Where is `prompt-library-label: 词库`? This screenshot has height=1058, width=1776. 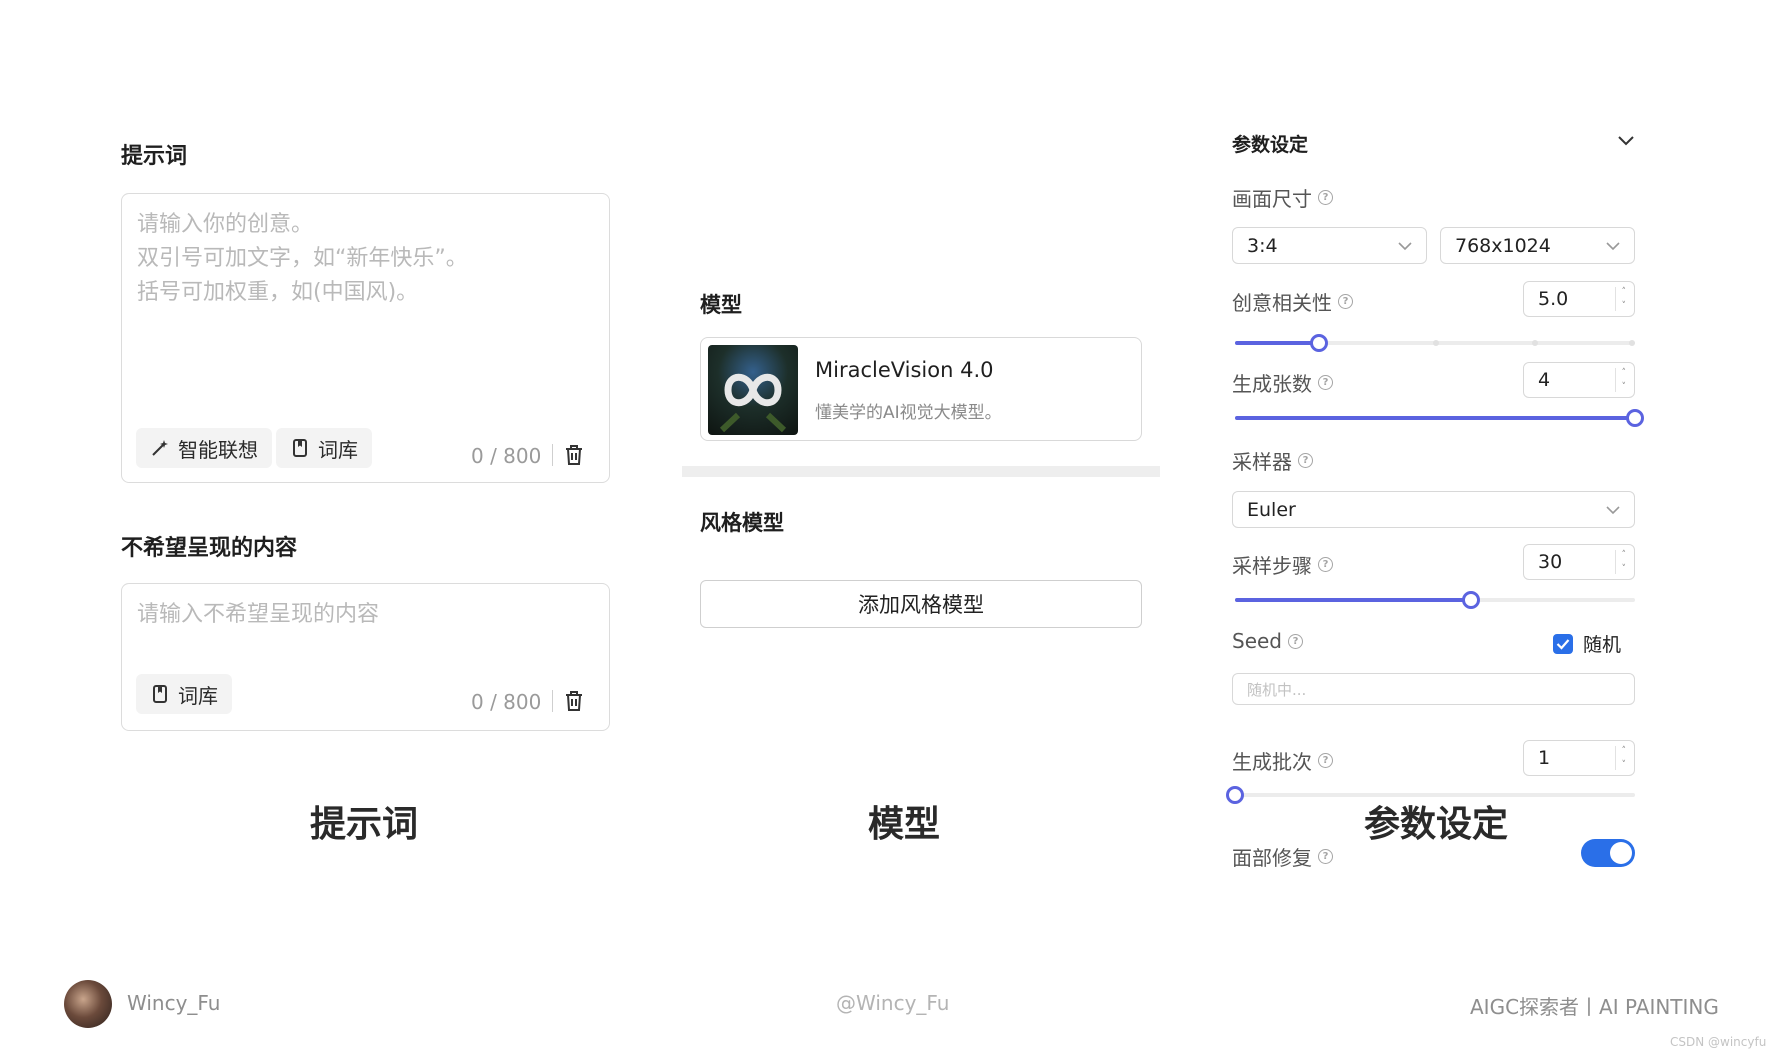
prompt-library-label: 词库 is located at coordinates (338, 449).